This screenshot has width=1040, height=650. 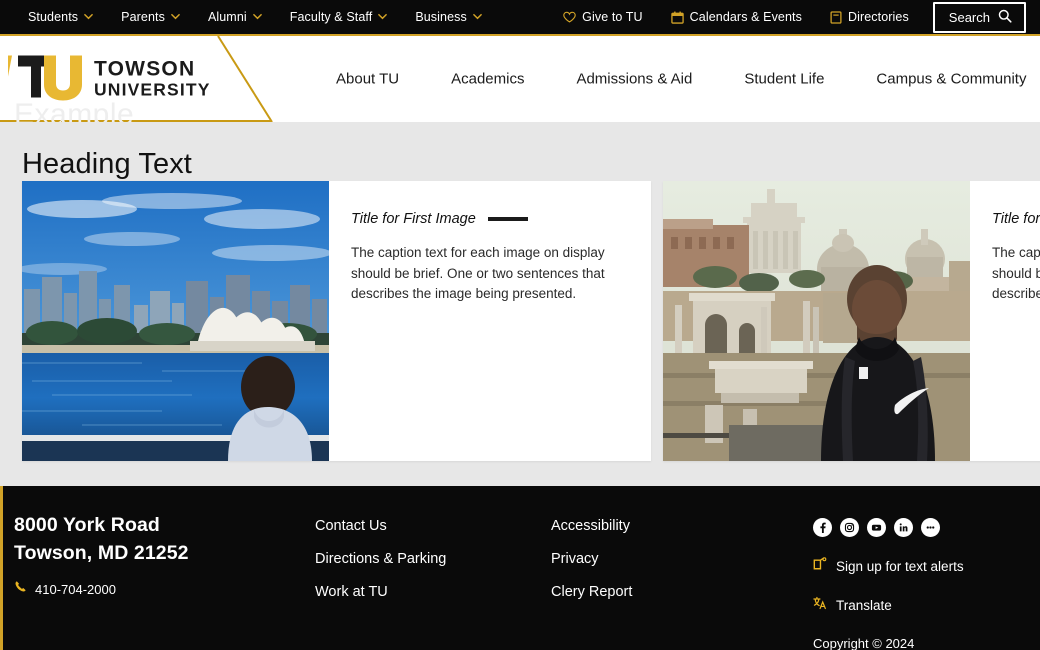 What do you see at coordinates (876, 527) in the screenshot?
I see `youtube-icon` at bounding box center [876, 527].